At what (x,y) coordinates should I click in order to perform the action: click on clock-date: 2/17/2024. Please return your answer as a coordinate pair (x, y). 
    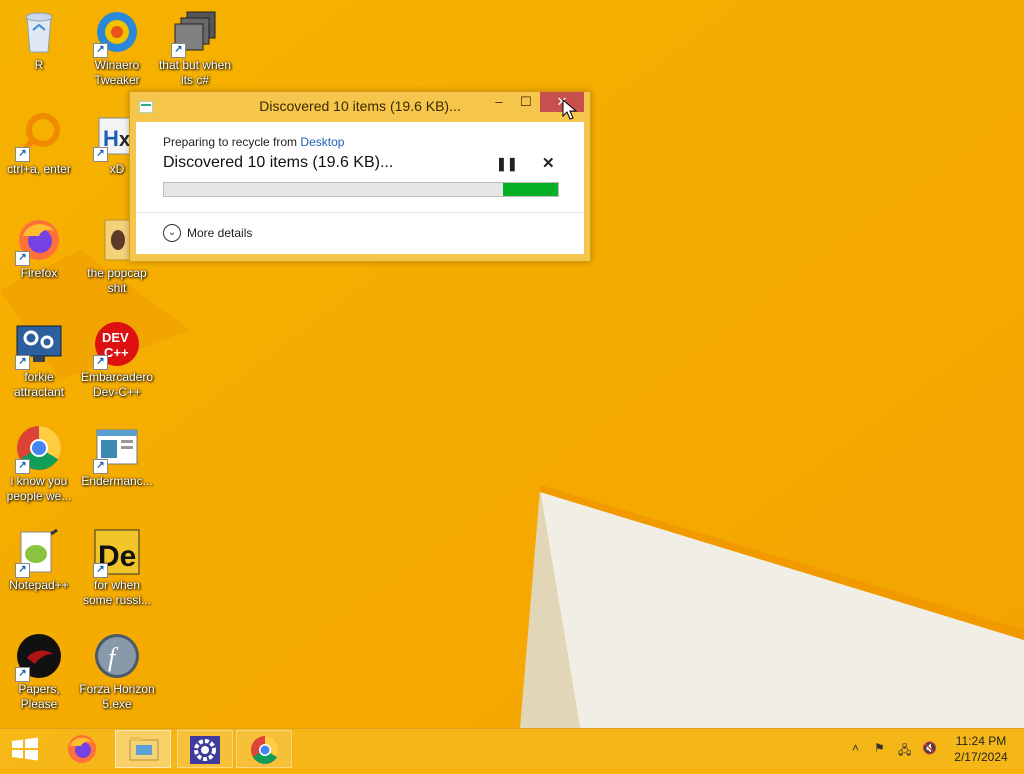
    Looking at the image, I should click on (981, 757).